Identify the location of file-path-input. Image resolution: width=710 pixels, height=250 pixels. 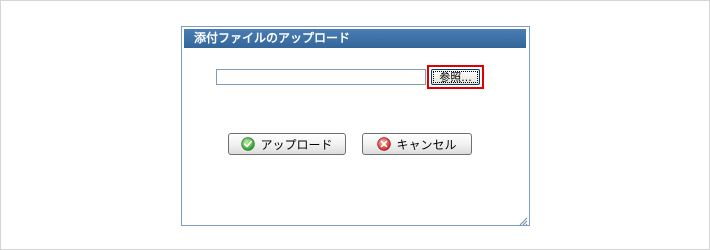
(321, 77).